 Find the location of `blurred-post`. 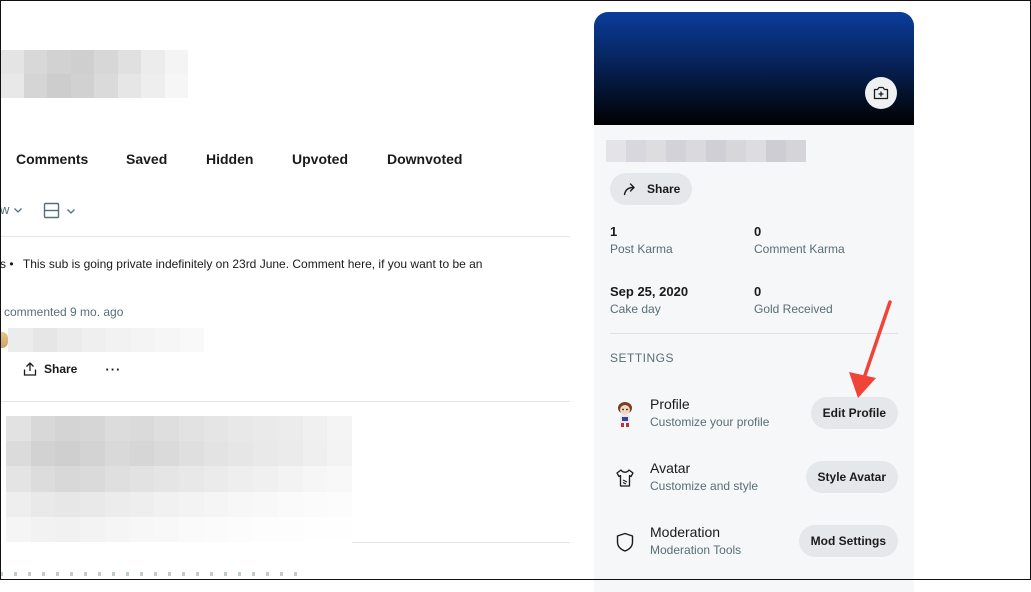

blurred-post is located at coordinates (179, 479).